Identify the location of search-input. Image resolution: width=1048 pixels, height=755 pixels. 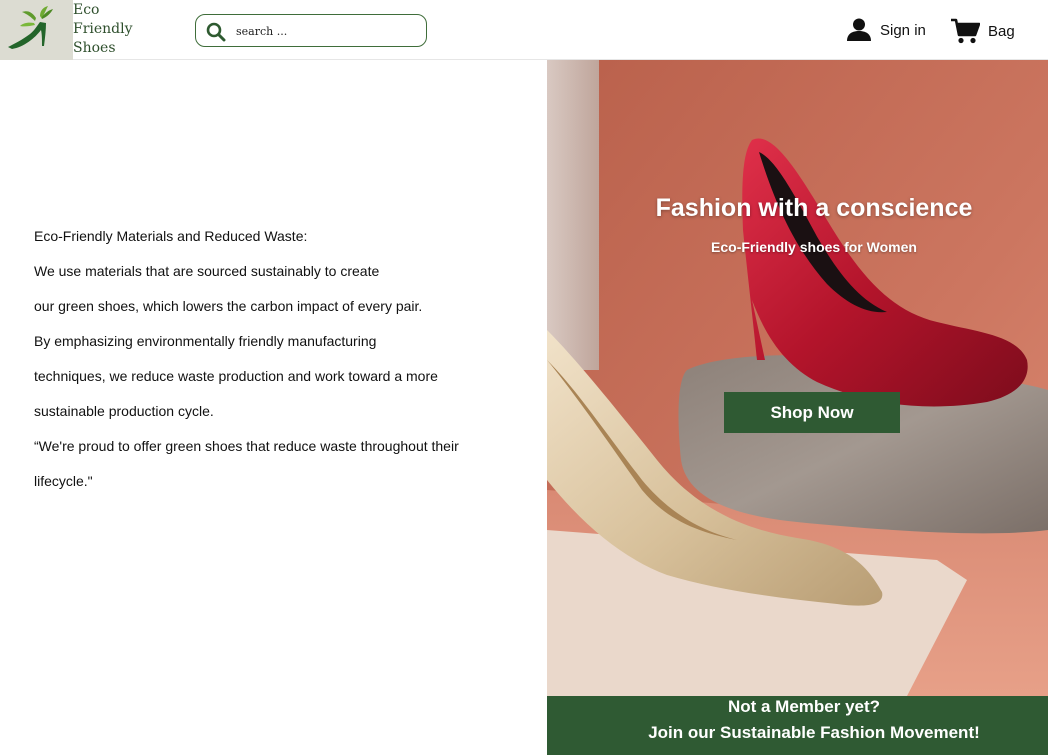
(326, 31).